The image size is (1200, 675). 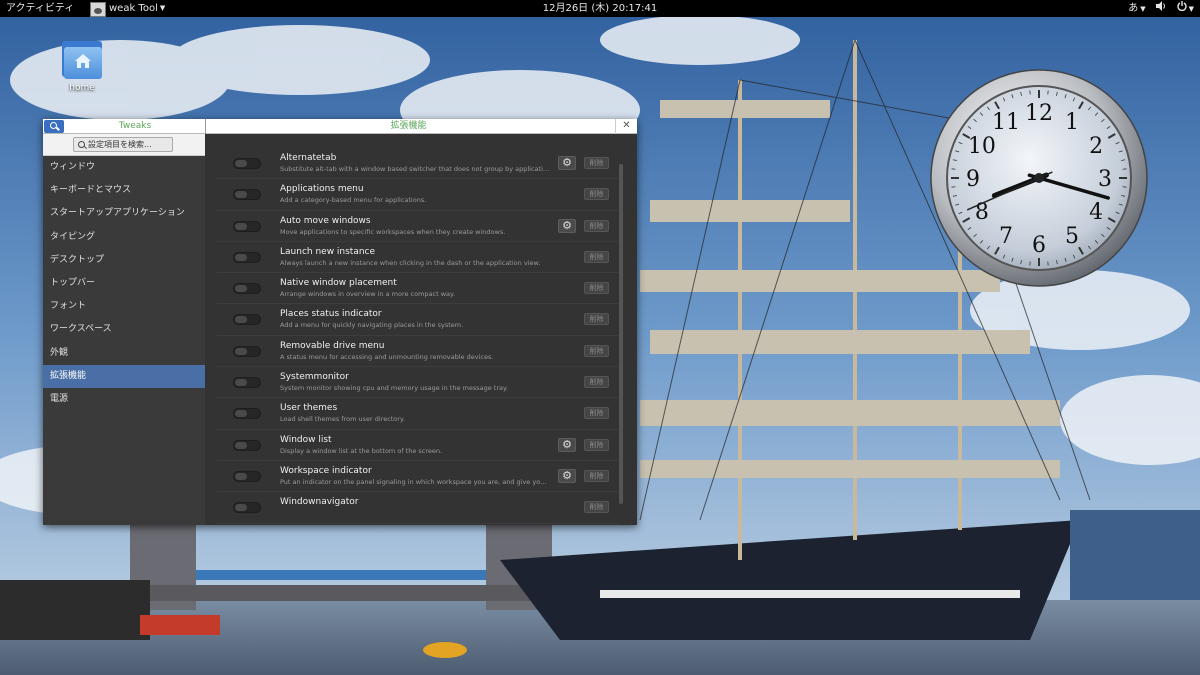 I want to click on analog-clock-widget: 12 1234567891011, so click(x=1039, y=178).